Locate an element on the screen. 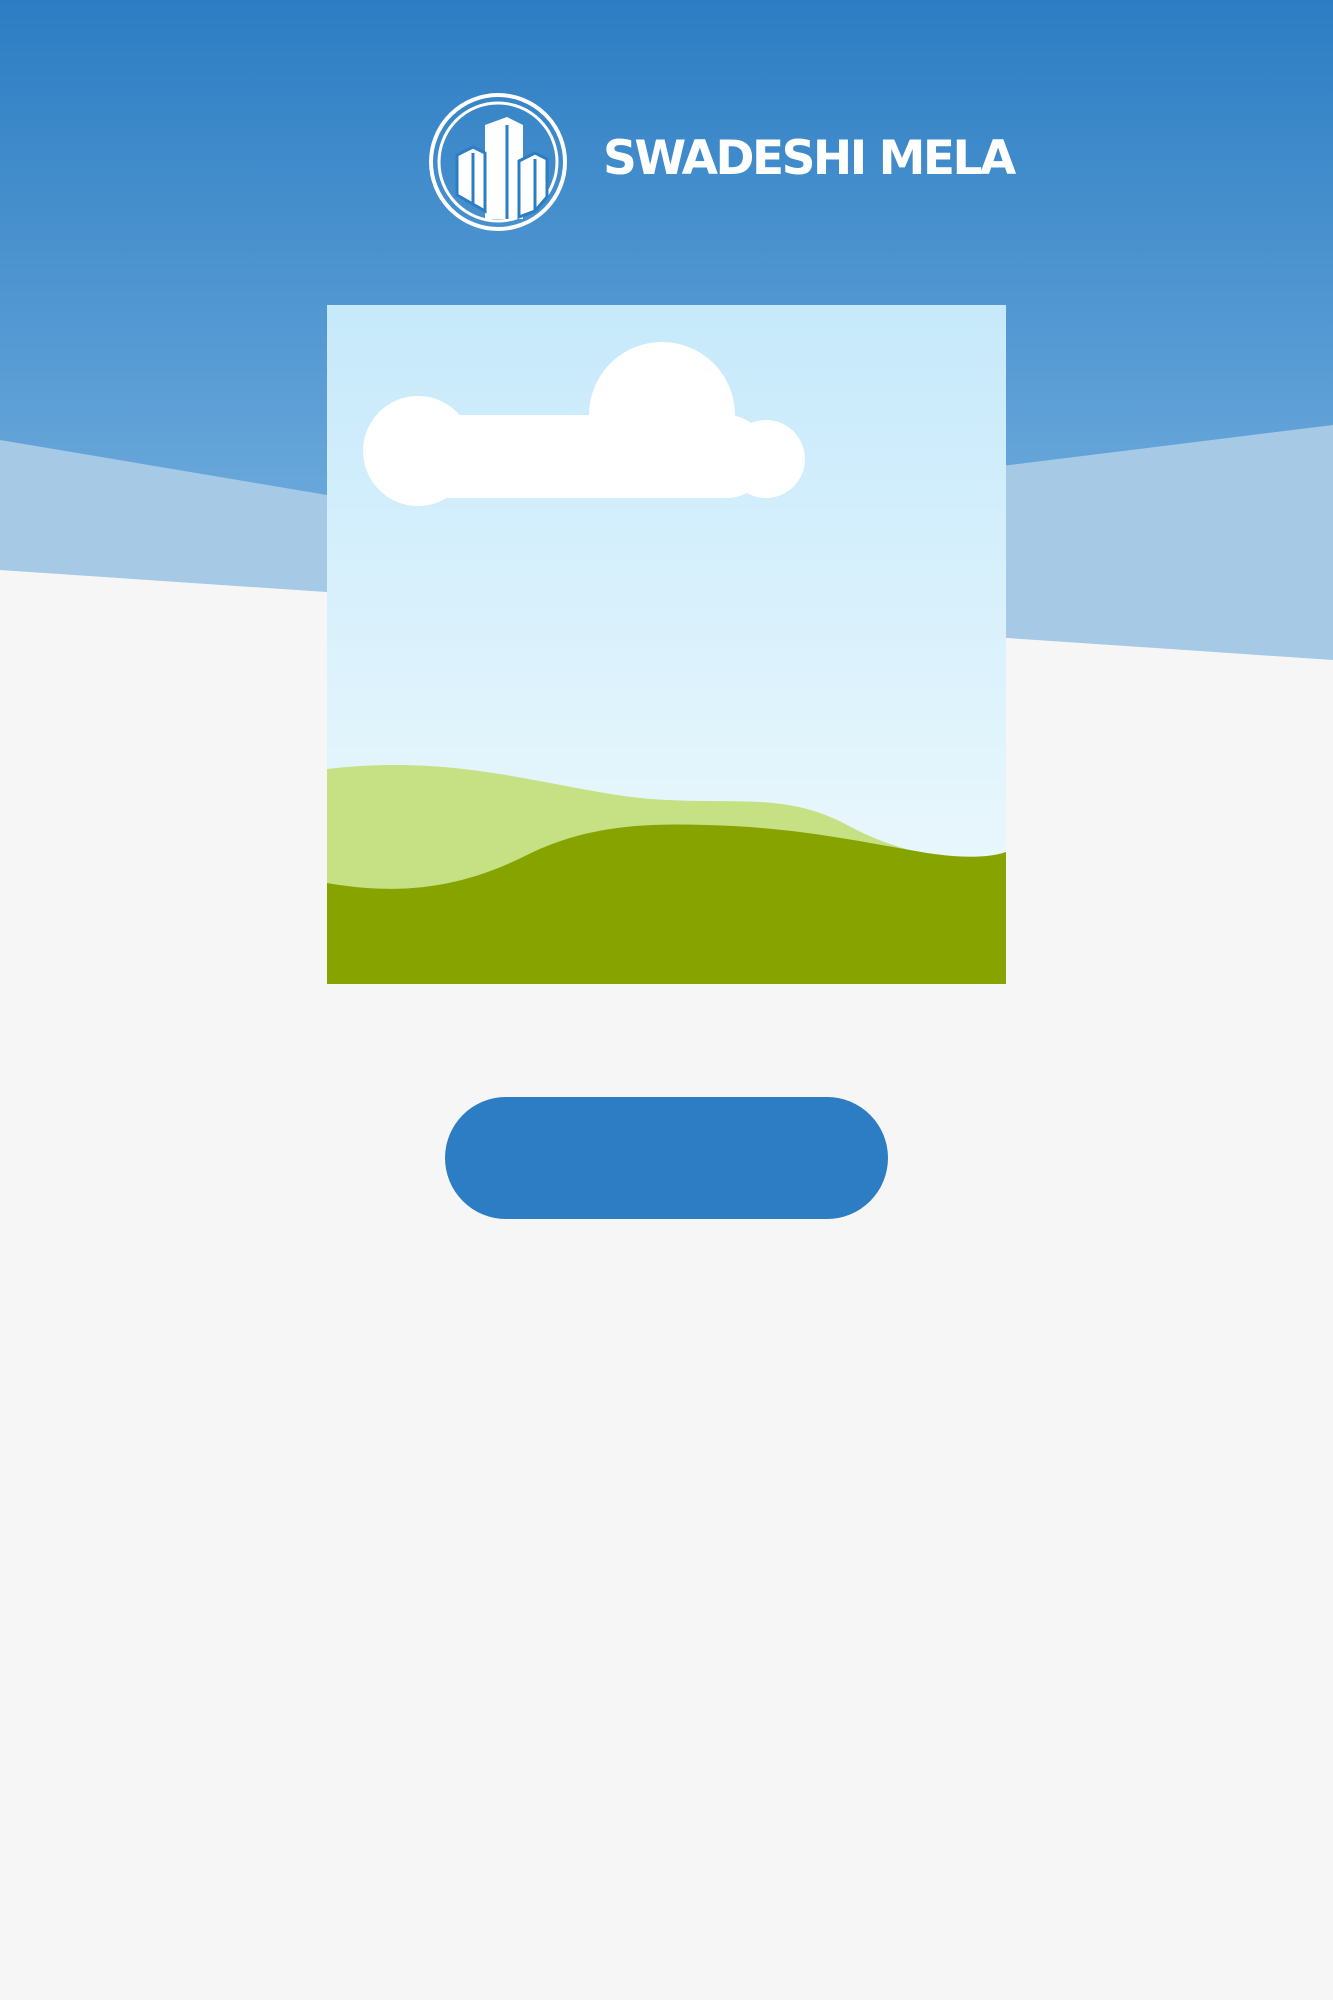 Image resolution: width=1333 pixels, height=2000 pixels. primary-action-button is located at coordinates (666, 1158).